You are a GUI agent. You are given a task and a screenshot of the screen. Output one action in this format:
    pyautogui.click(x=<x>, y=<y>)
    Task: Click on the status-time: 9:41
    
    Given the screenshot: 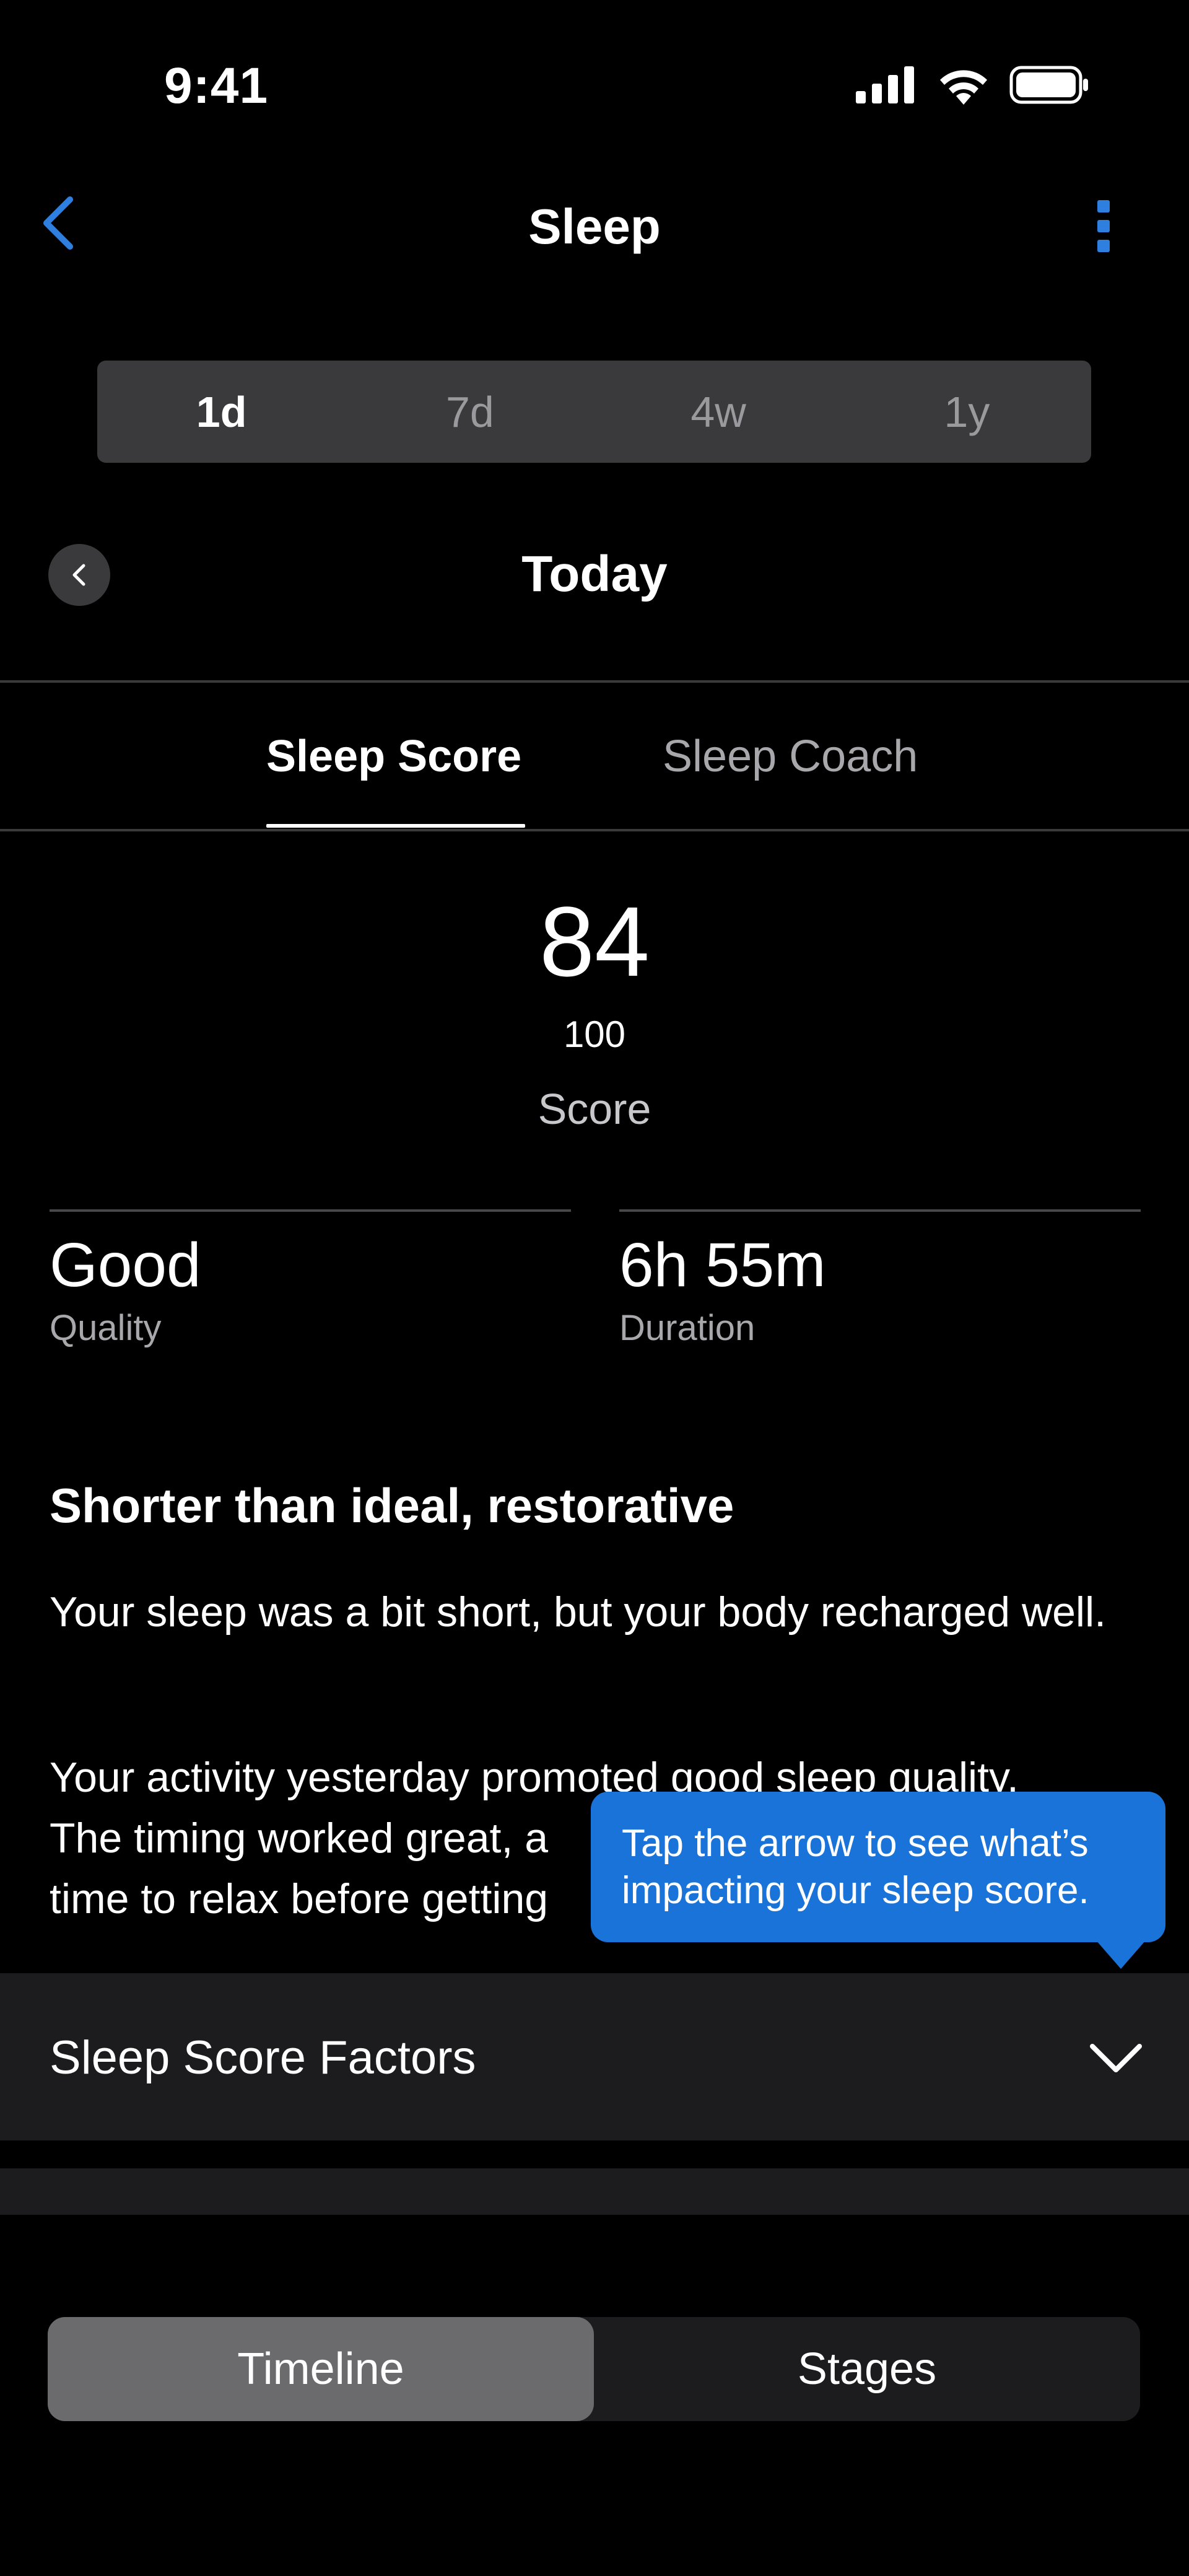 What is the action you would take?
    pyautogui.click(x=216, y=86)
    